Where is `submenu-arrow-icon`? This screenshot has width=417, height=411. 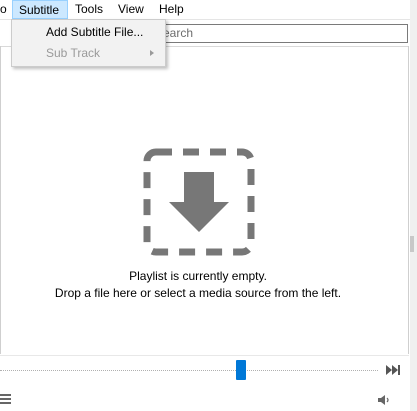
submenu-arrow-icon is located at coordinates (152, 53).